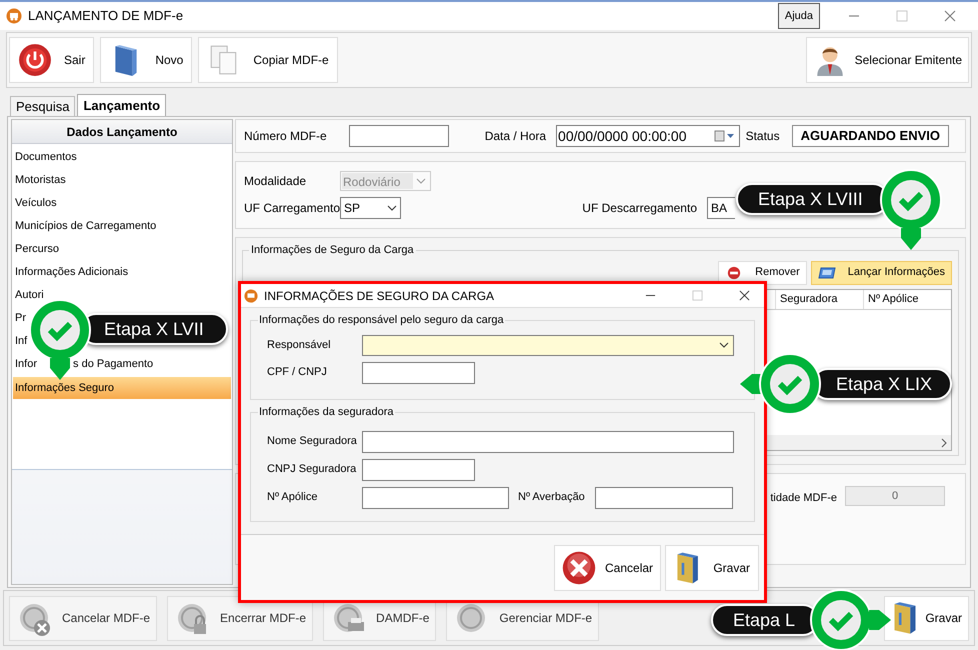 This screenshot has width=978, height=650. I want to click on sidebar-item: Municípios de Carregamento, so click(85, 226).